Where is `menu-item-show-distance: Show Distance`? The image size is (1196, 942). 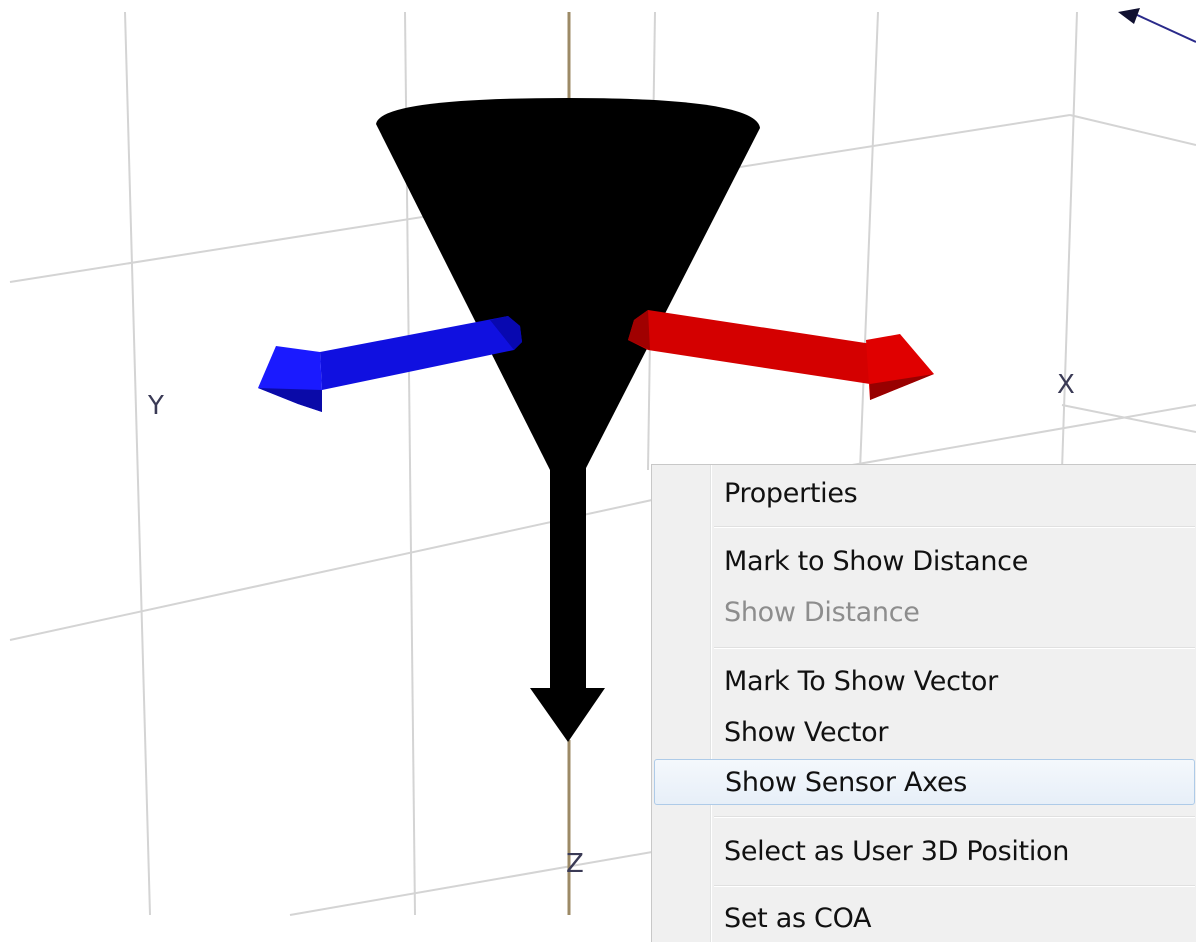
menu-item-show-distance: Show Distance is located at coordinates (924, 613).